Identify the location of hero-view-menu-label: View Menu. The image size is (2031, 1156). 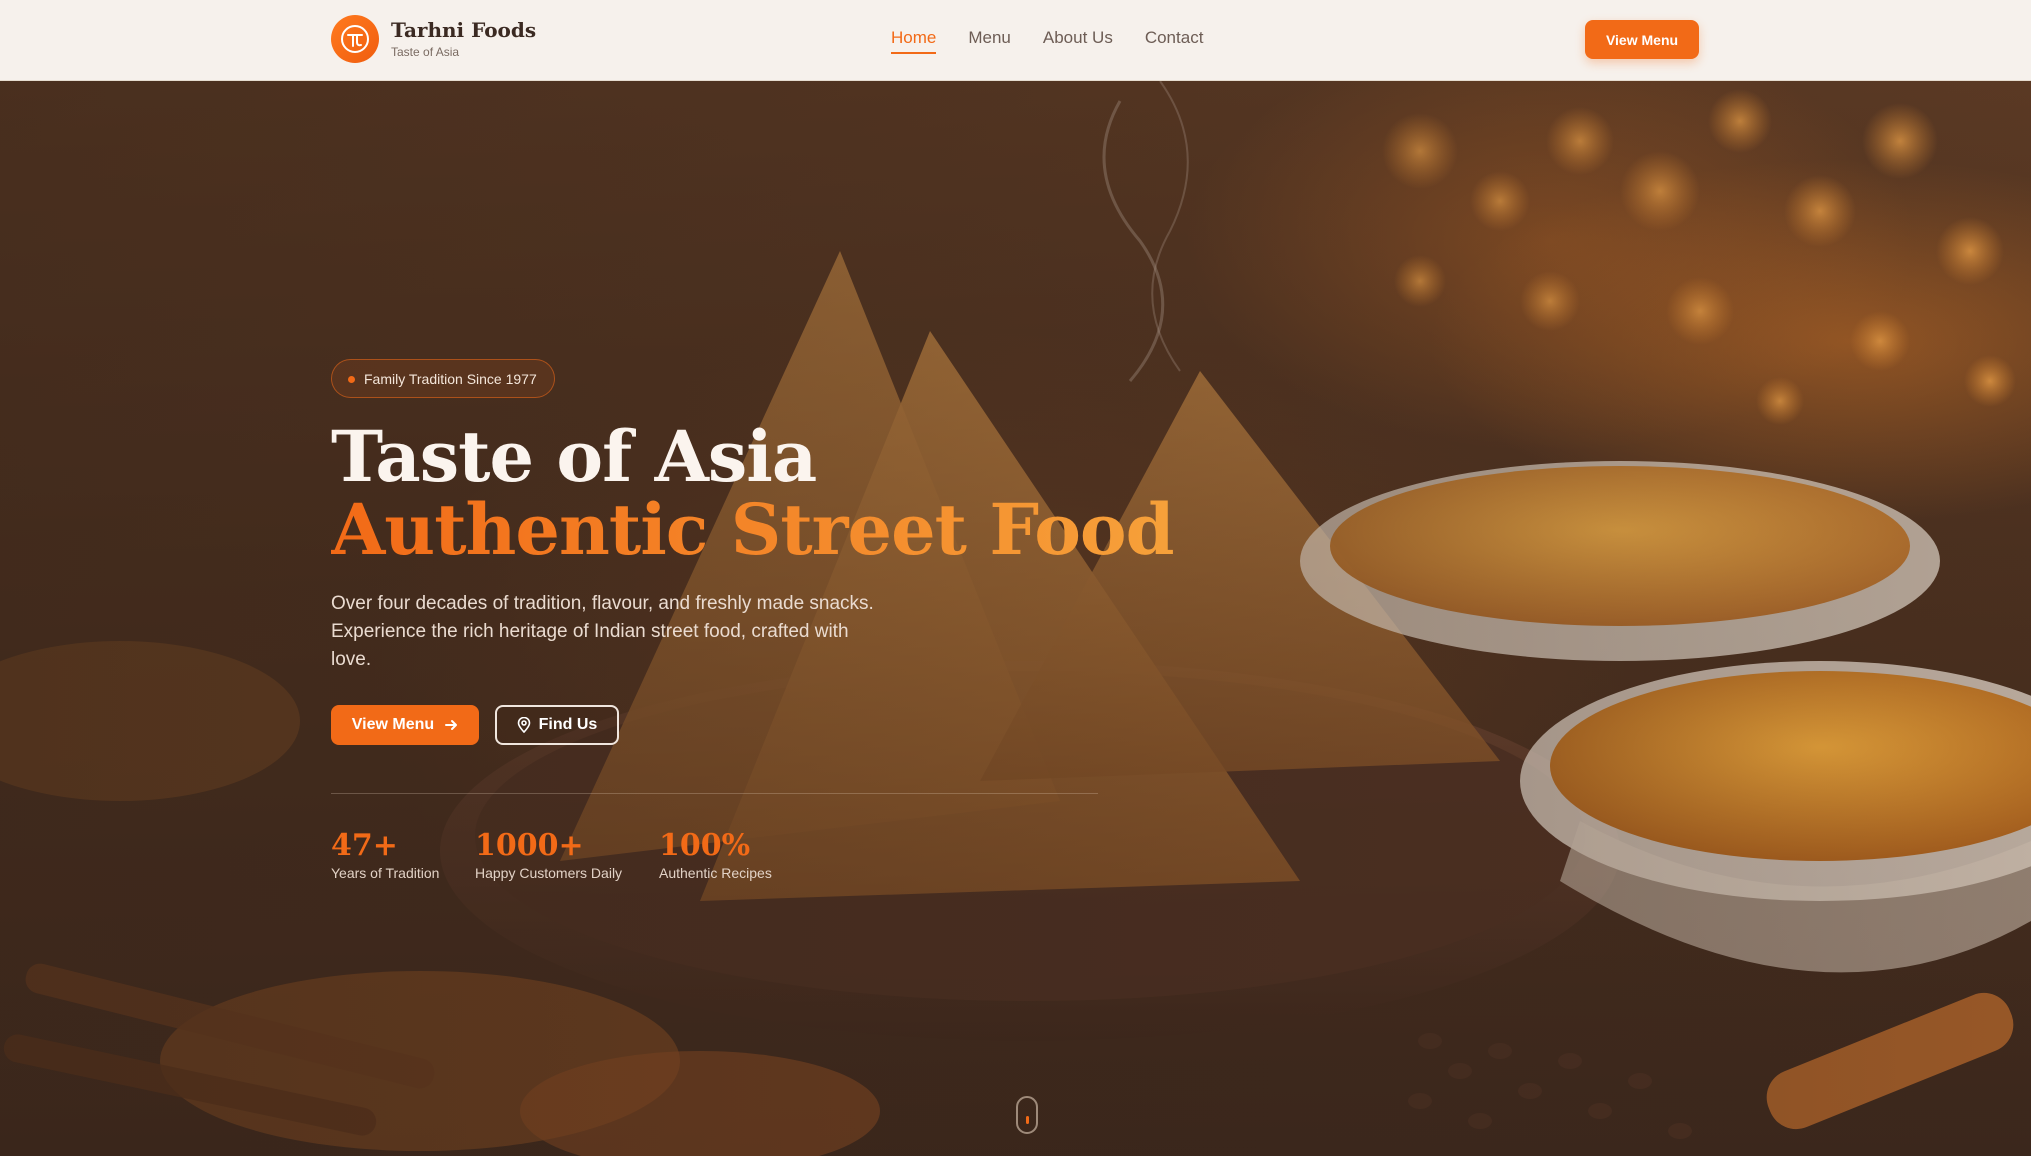
(393, 724).